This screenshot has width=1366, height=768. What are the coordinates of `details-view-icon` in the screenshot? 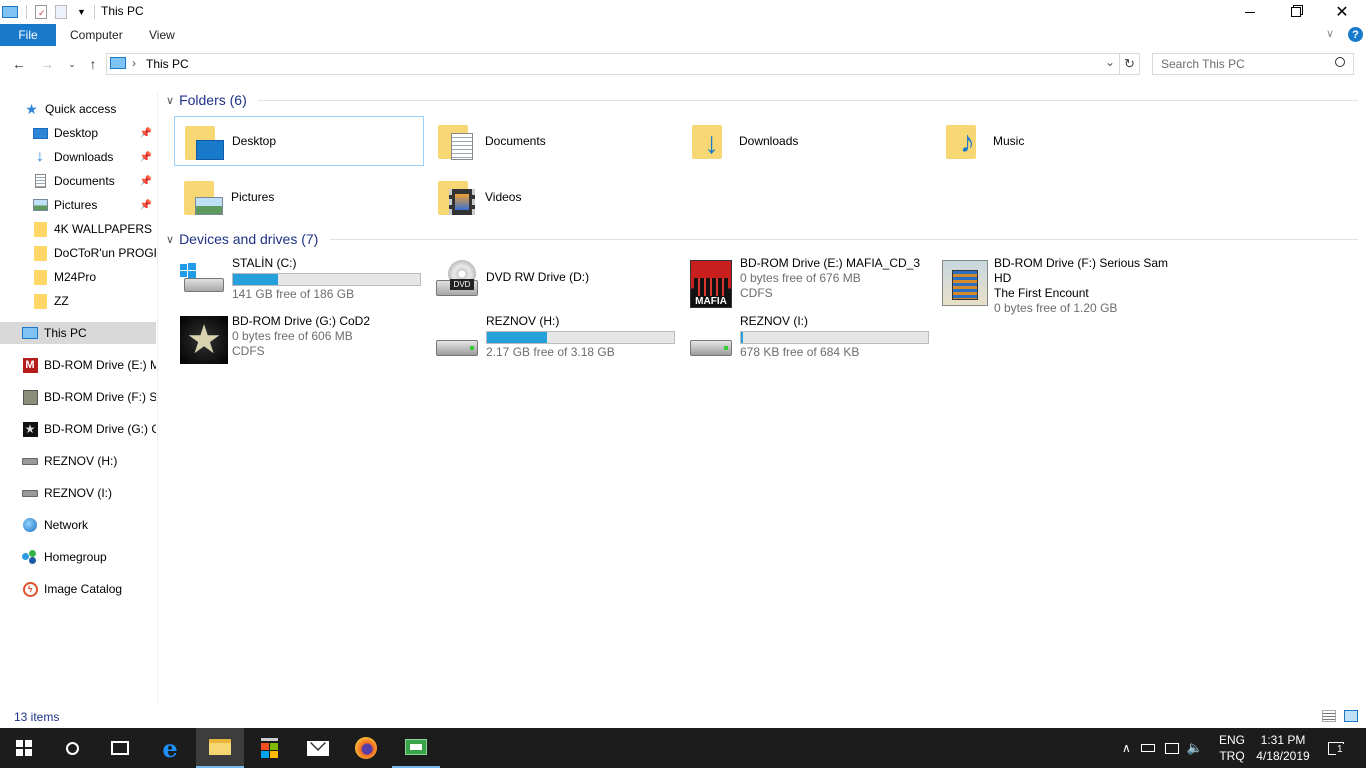 It's located at (1329, 716).